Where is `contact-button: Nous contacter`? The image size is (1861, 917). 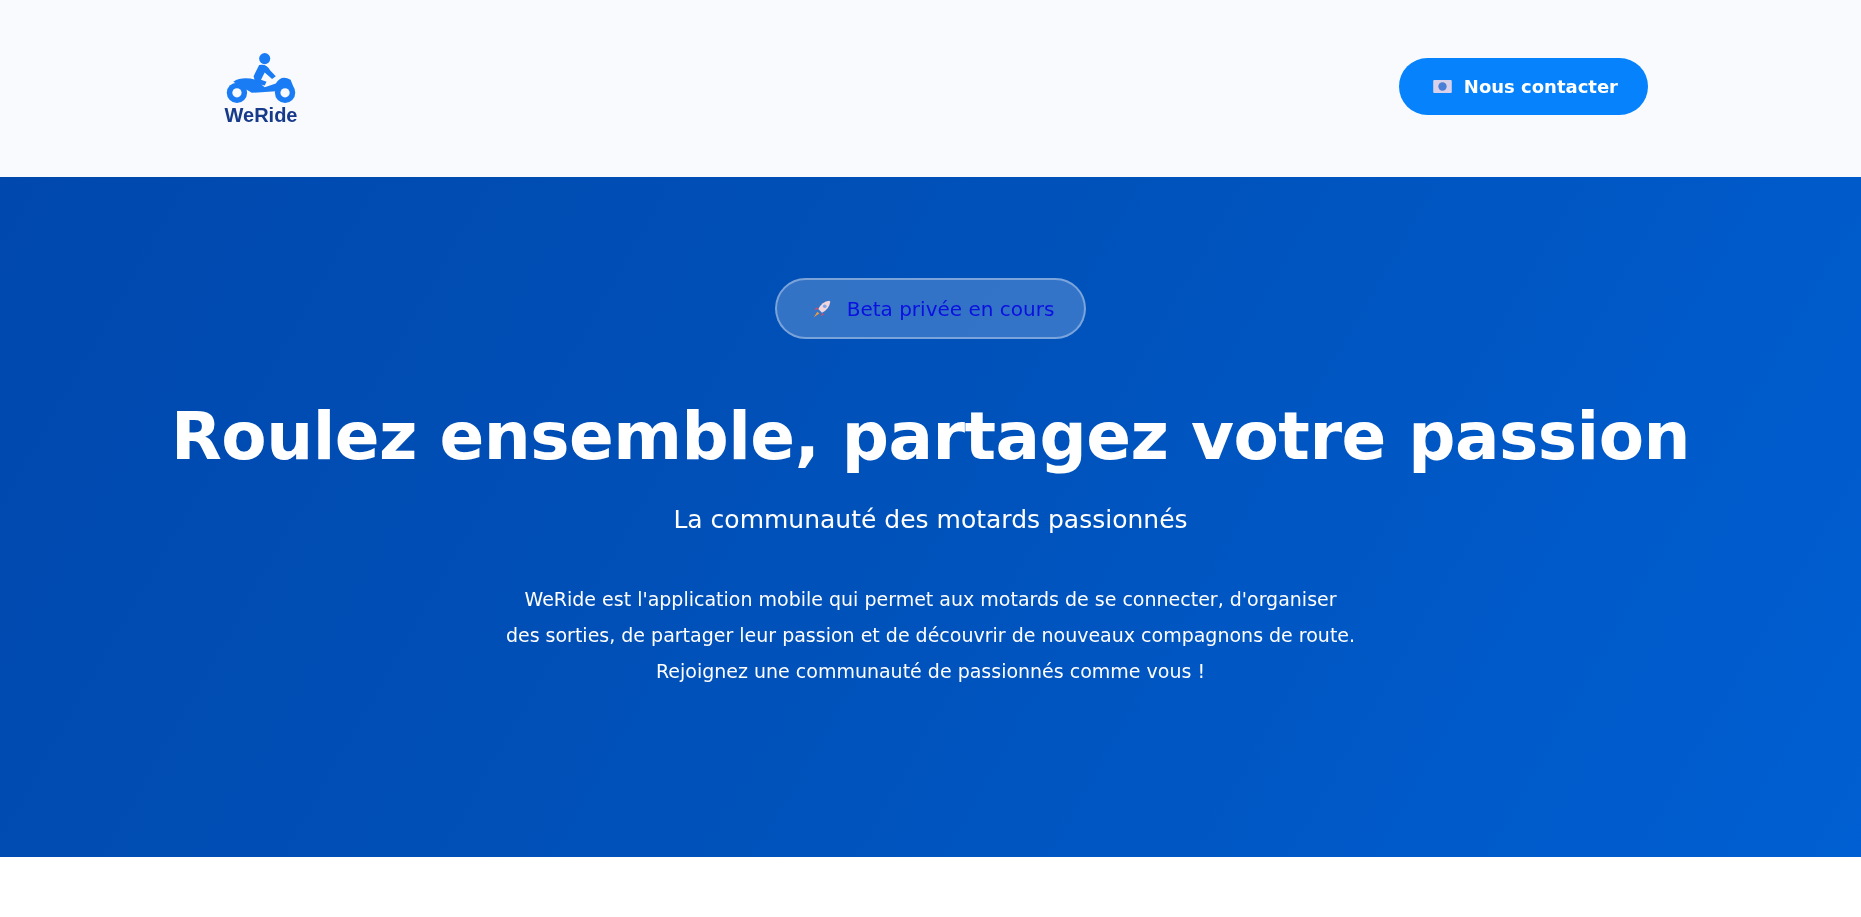 contact-button: Nous contacter is located at coordinates (1523, 86).